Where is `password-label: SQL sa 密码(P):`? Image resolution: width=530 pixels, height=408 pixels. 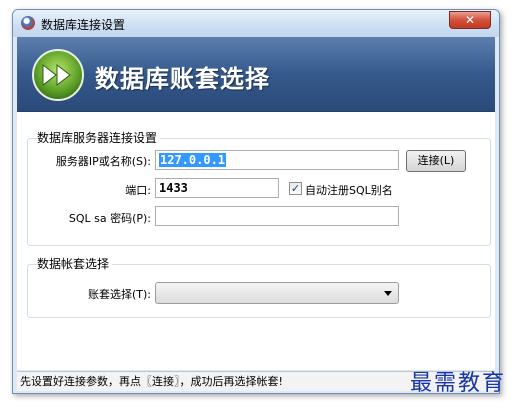
password-label: SQL sa 密码(P): is located at coordinates (109, 218).